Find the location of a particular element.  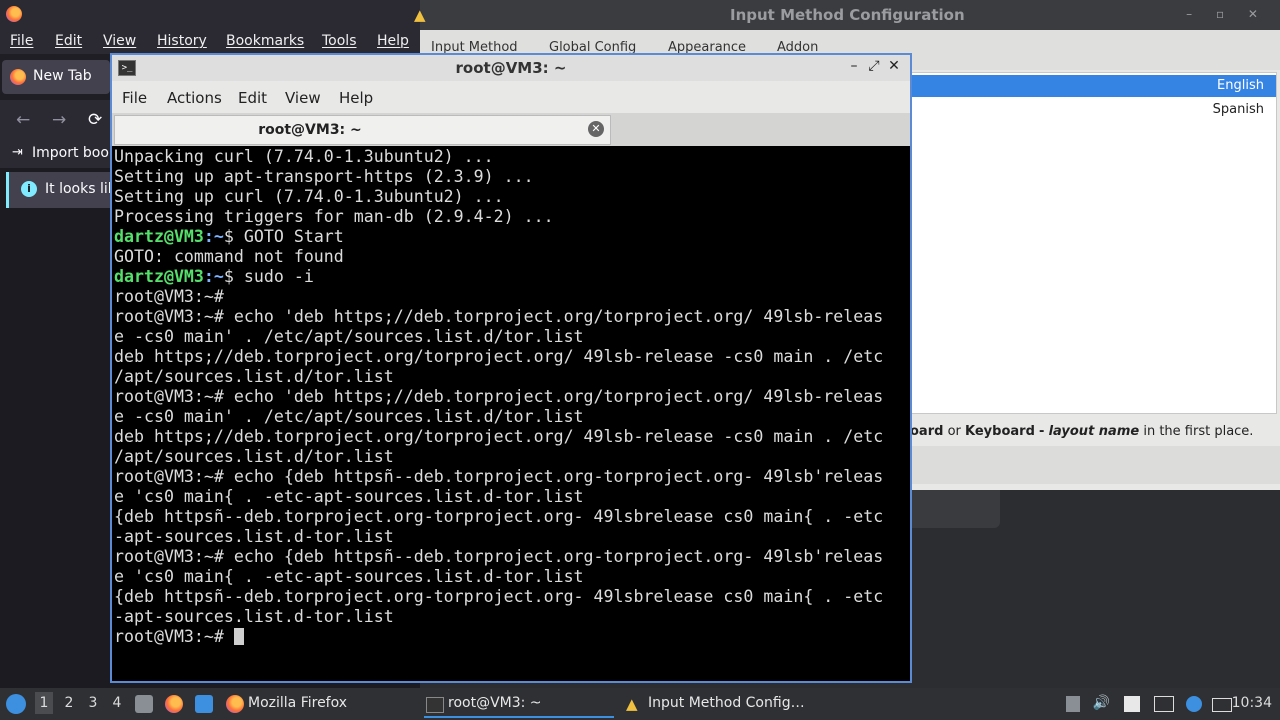

firefox-task-icon is located at coordinates (235, 704).